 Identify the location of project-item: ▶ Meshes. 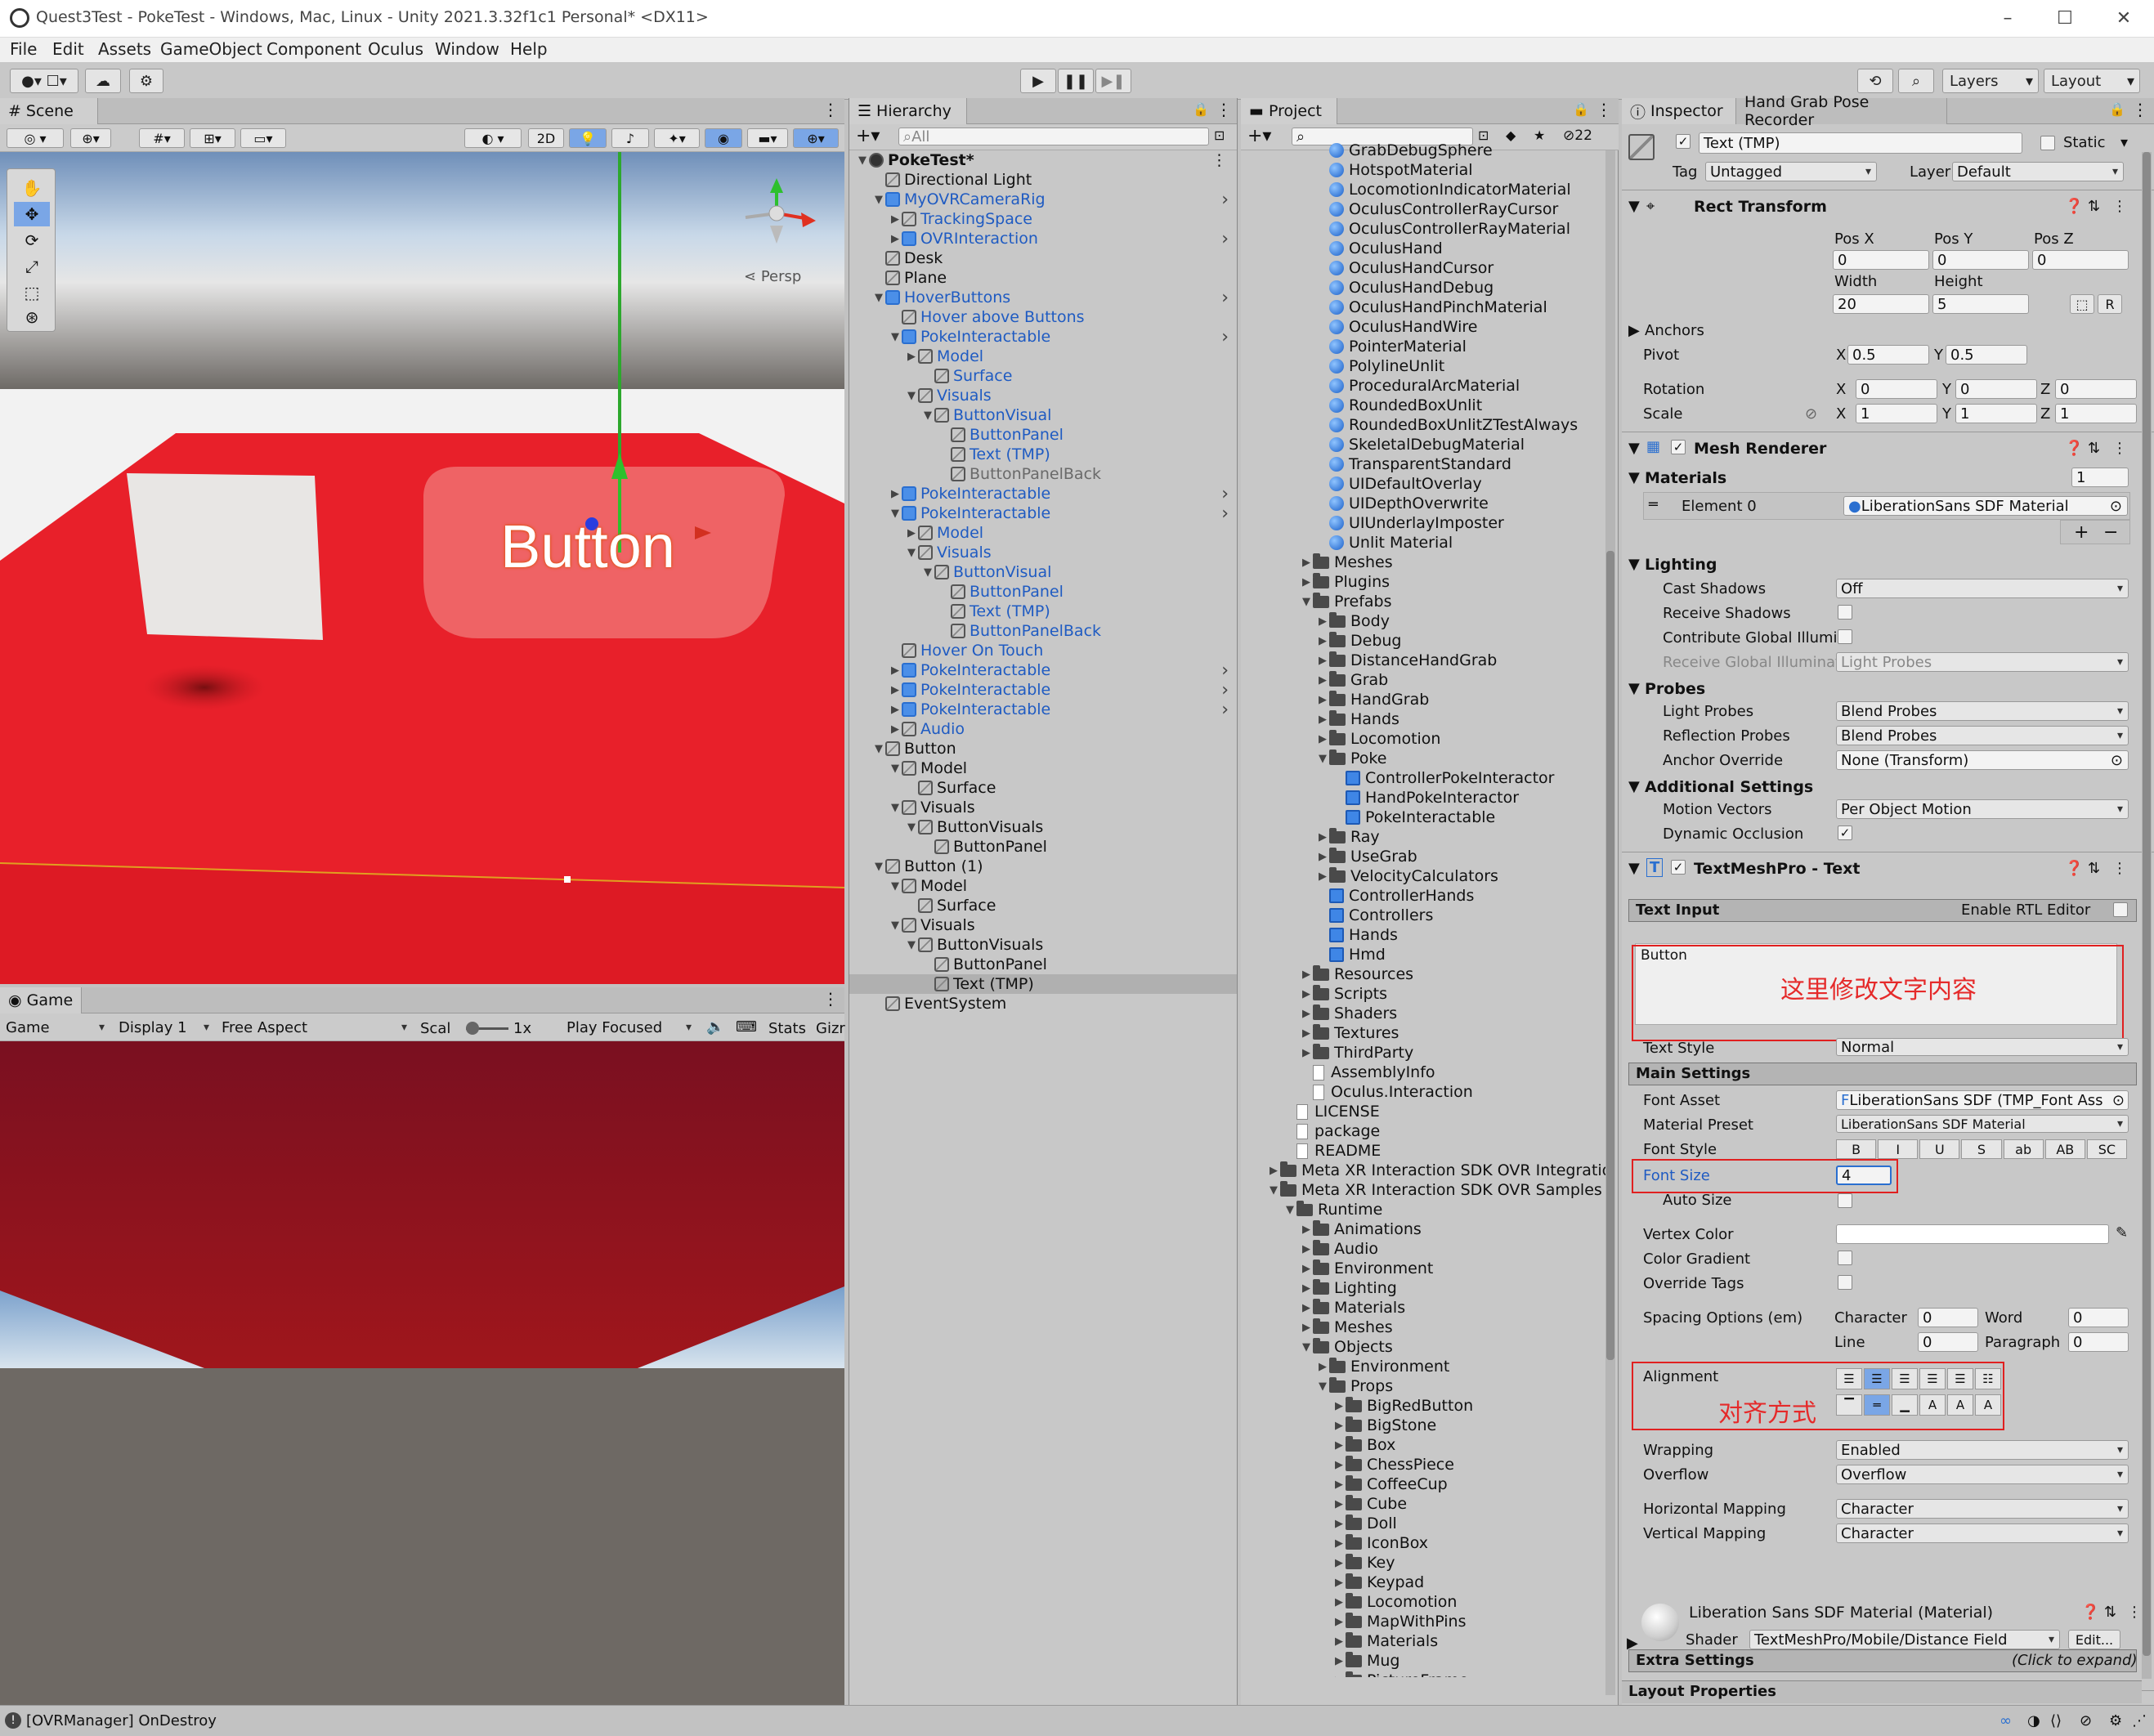
(1317, 562).